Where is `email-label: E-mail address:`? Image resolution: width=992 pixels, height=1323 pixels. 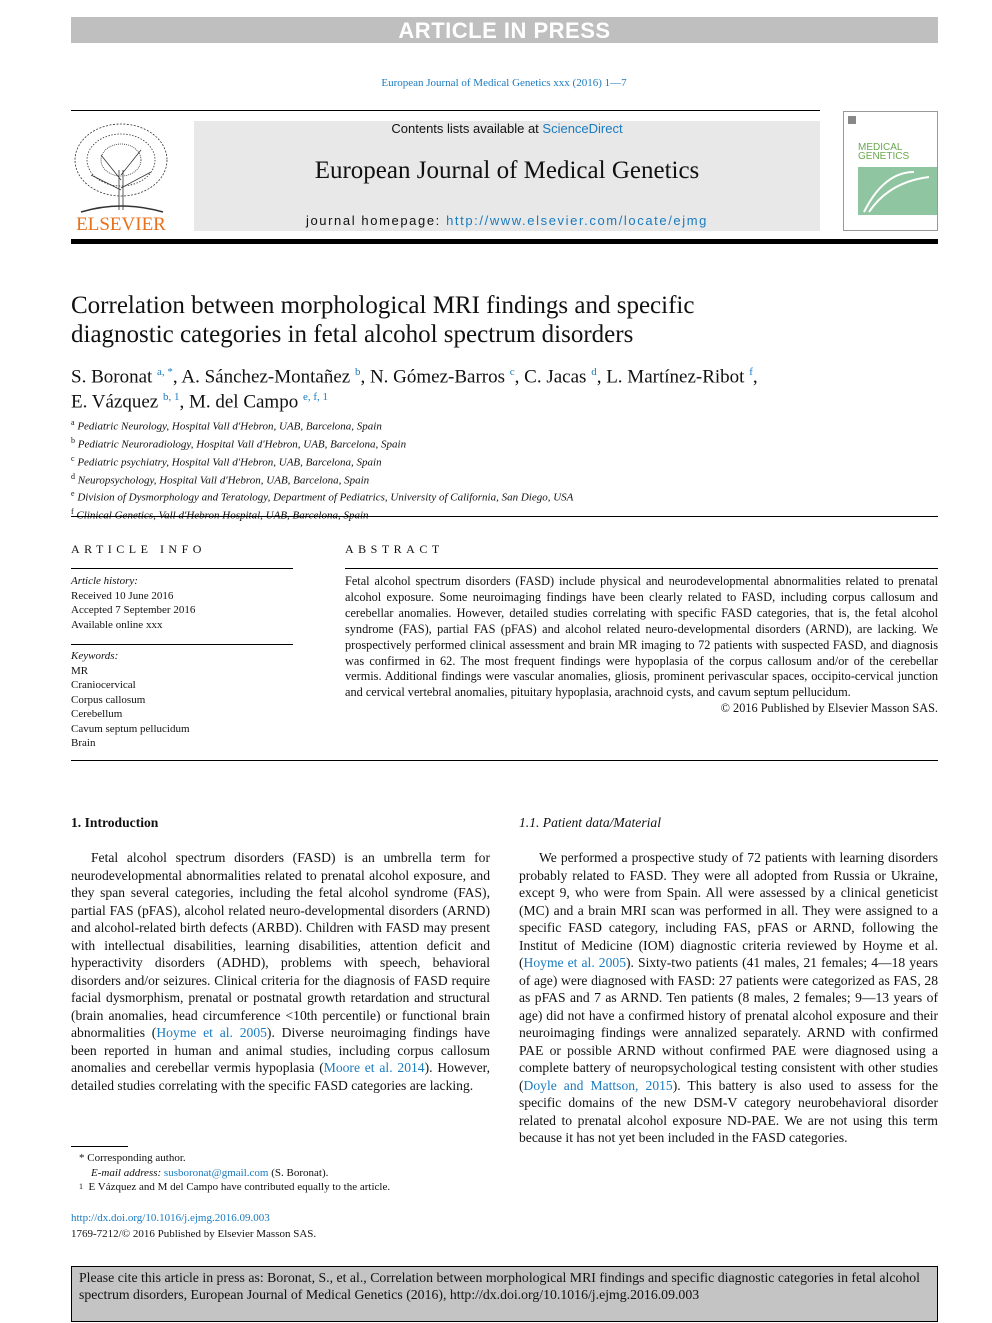 email-label: E-mail address: is located at coordinates (127, 1172).